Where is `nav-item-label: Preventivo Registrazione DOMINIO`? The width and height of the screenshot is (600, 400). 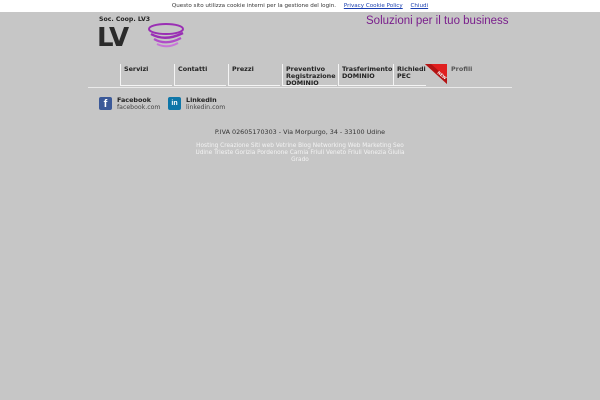
nav-item-label: Preventivo Registrazione DOMINIO is located at coordinates (311, 76).